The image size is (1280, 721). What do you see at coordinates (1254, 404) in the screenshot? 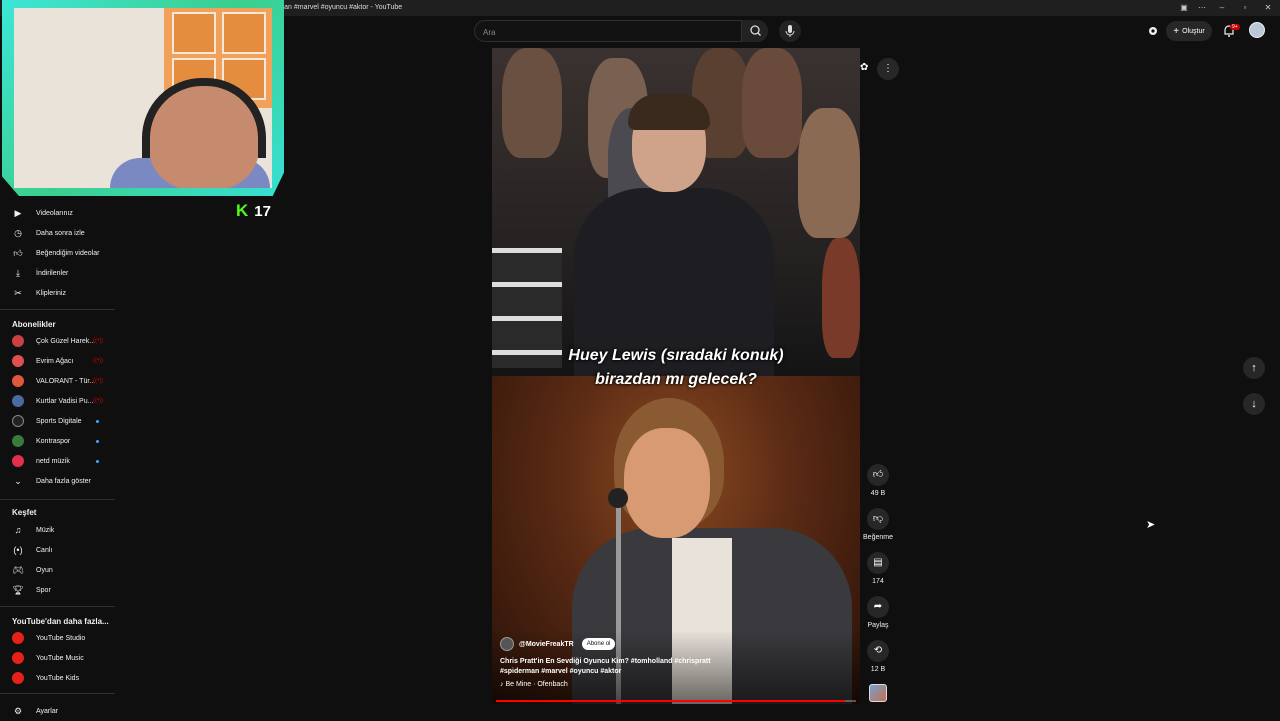
I see `next-short-button: ↓` at bounding box center [1254, 404].